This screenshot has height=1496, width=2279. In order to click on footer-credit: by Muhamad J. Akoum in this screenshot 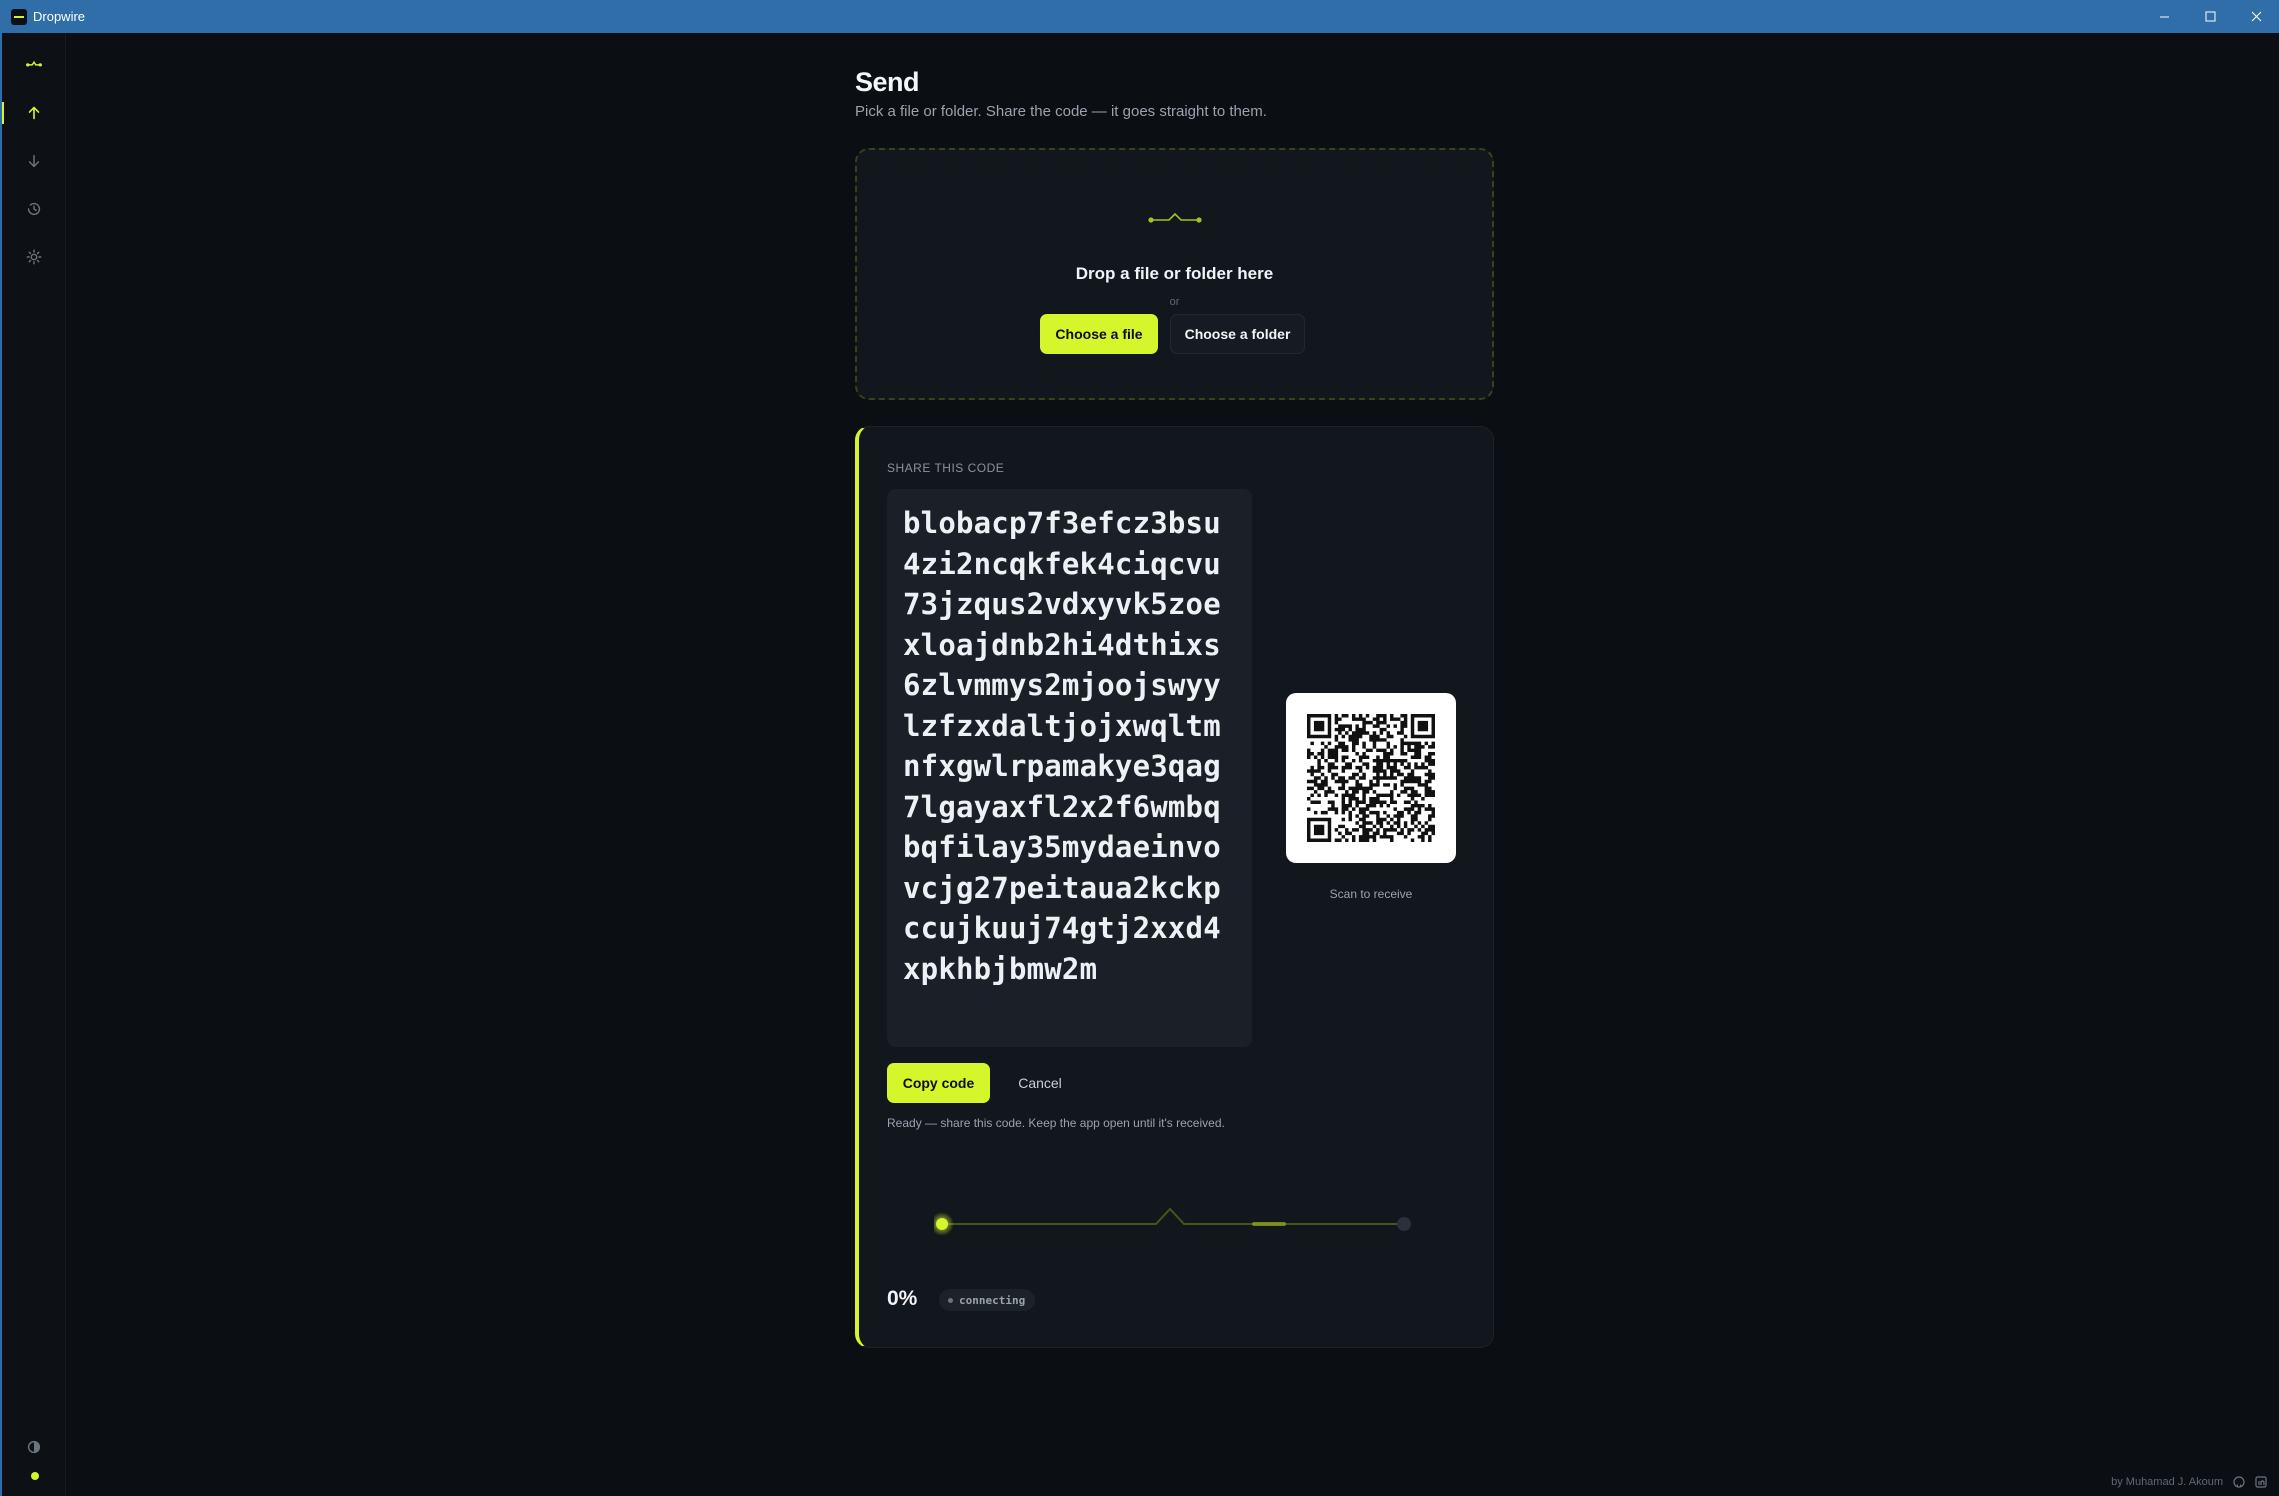, I will do `click(2167, 1482)`.